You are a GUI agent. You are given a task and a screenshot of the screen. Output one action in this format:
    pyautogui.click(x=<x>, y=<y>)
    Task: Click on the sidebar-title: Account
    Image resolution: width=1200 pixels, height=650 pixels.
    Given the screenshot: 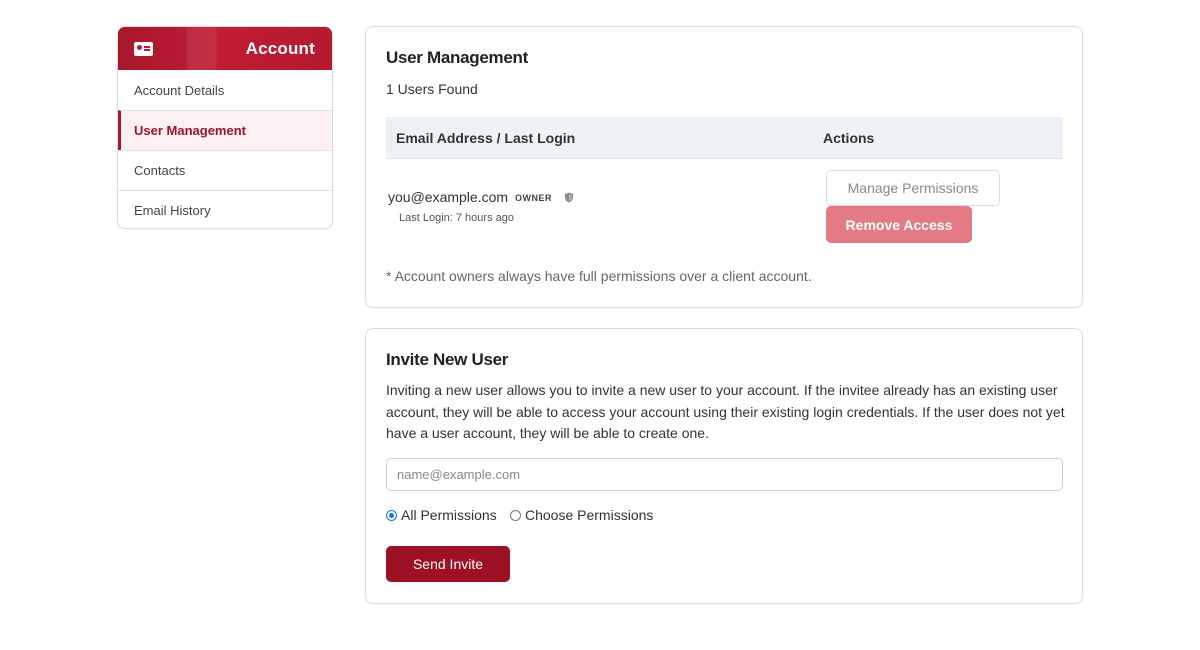 What is the action you would take?
    pyautogui.click(x=280, y=48)
    